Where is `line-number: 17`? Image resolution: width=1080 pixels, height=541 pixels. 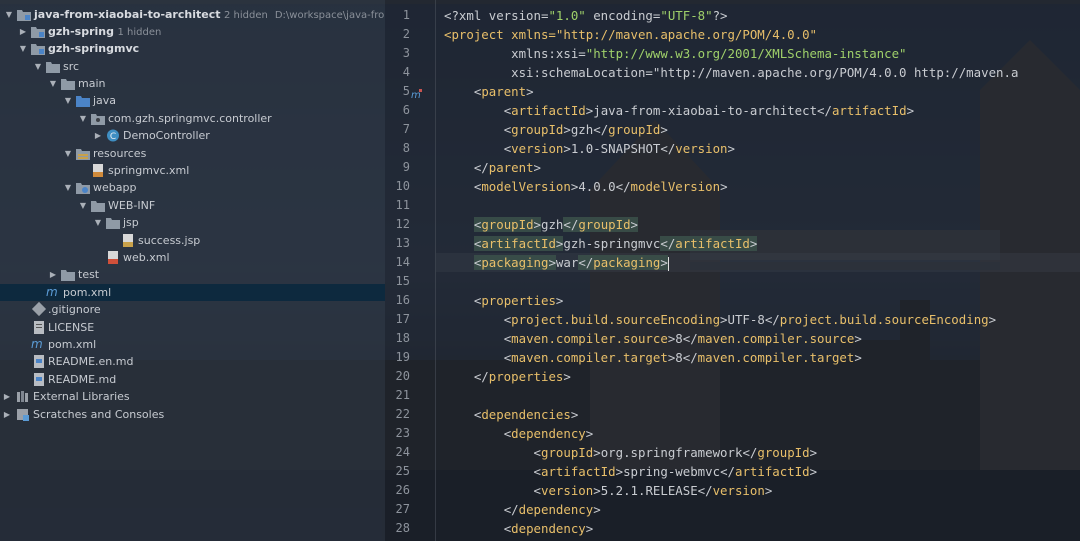 line-number: 17 is located at coordinates (402, 319).